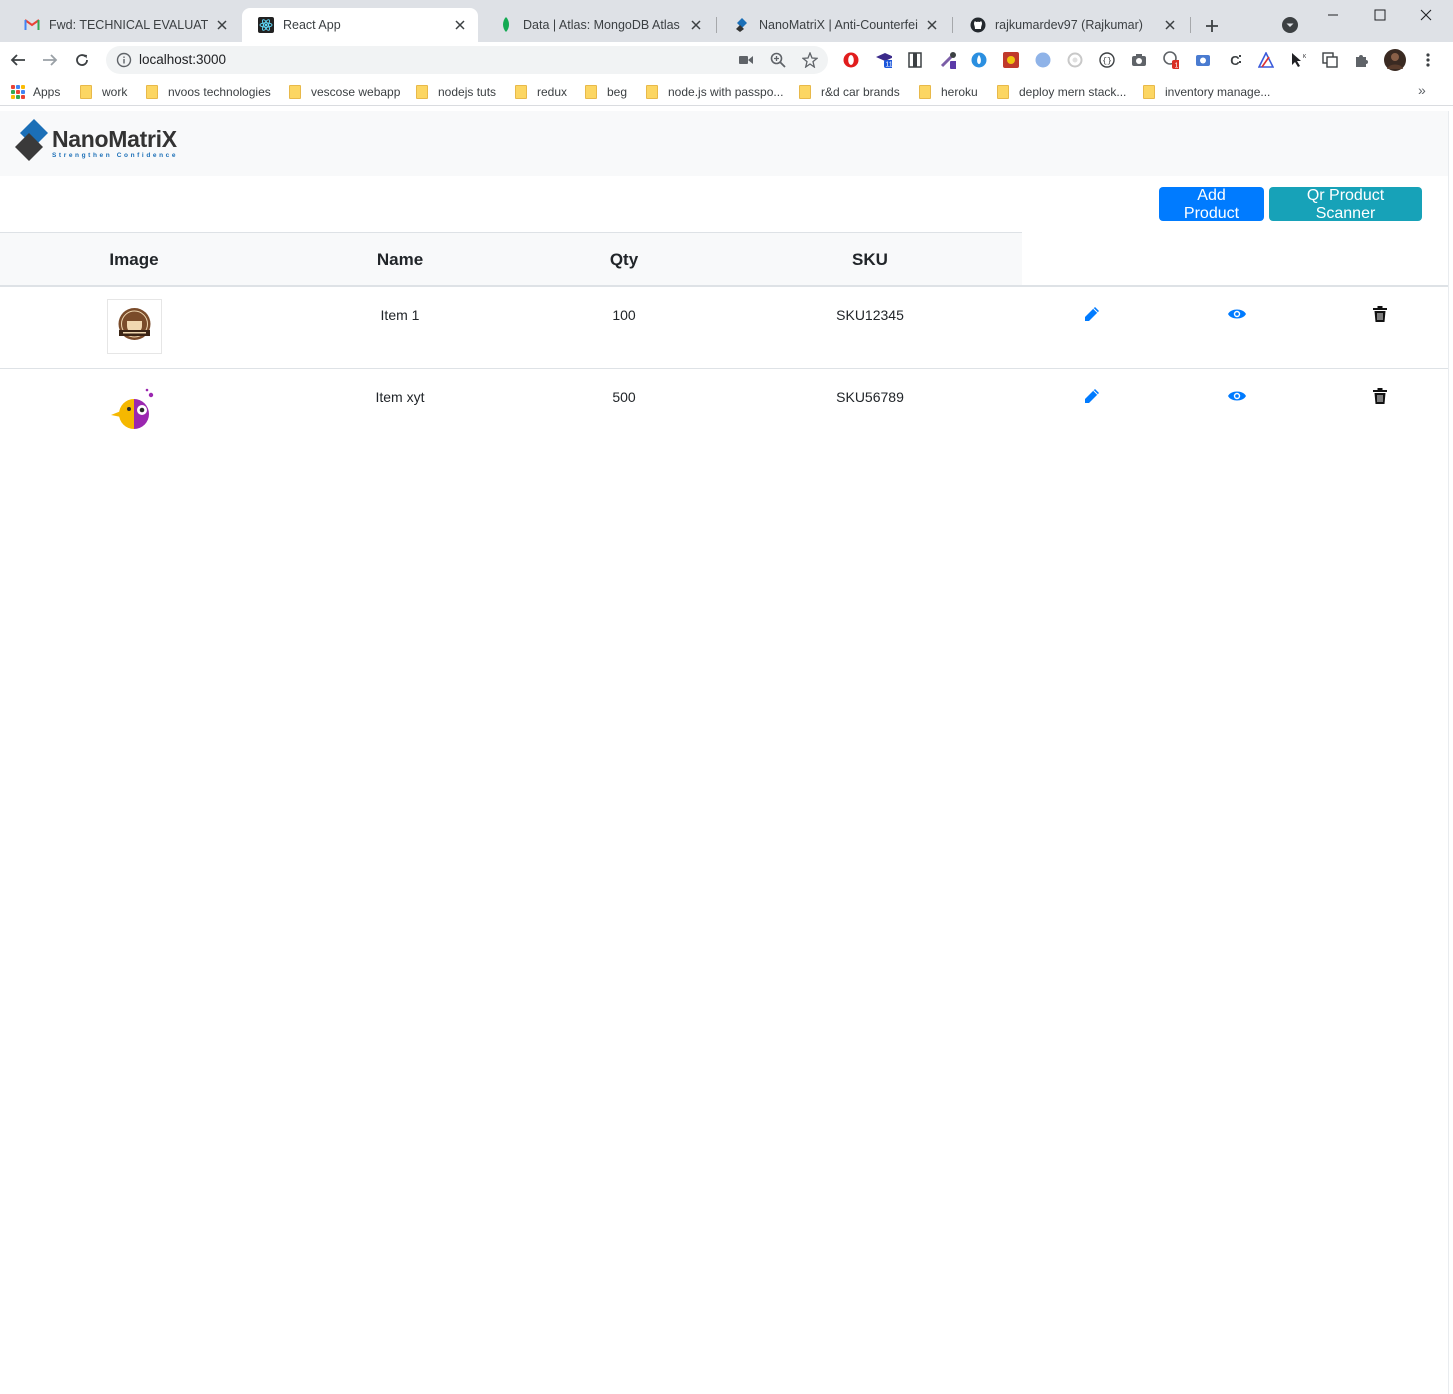 The width and height of the screenshot is (1453, 1394). What do you see at coordinates (810, 60) in the screenshot?
I see `bookmark-star-icon` at bounding box center [810, 60].